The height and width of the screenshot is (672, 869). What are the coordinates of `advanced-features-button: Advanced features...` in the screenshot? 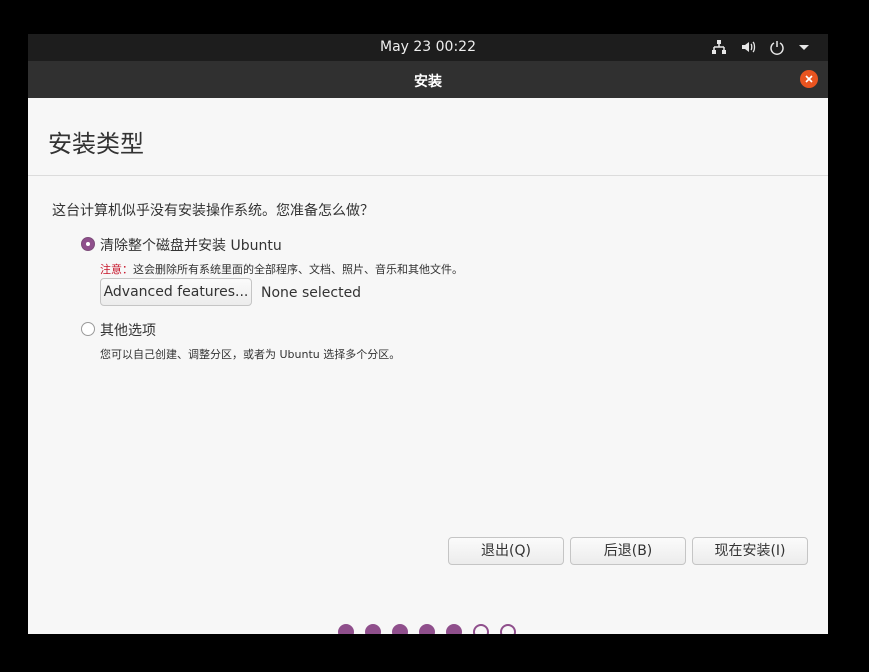 It's located at (176, 292).